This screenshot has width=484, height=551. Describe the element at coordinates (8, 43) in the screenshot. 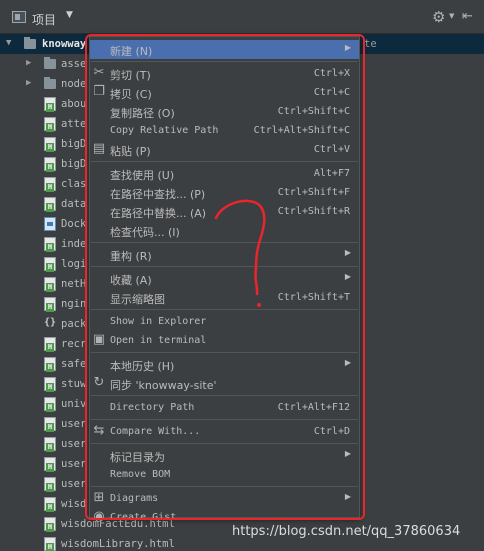

I see `expand-arrow-icon: ▼` at that location.